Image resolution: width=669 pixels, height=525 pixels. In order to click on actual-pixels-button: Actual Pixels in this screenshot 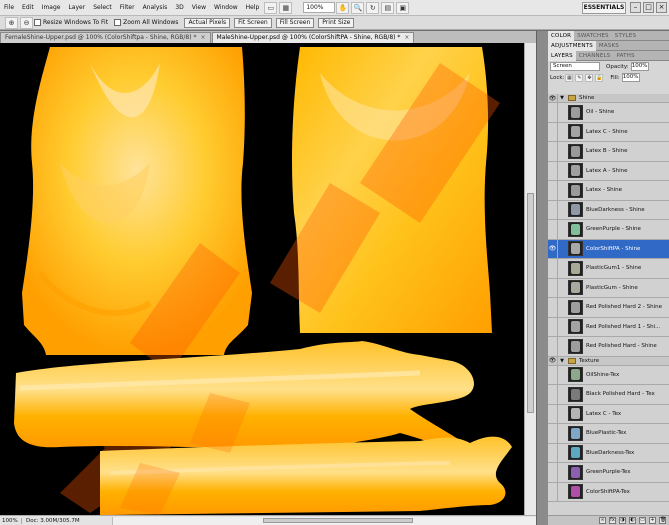, I will do `click(207, 22)`.